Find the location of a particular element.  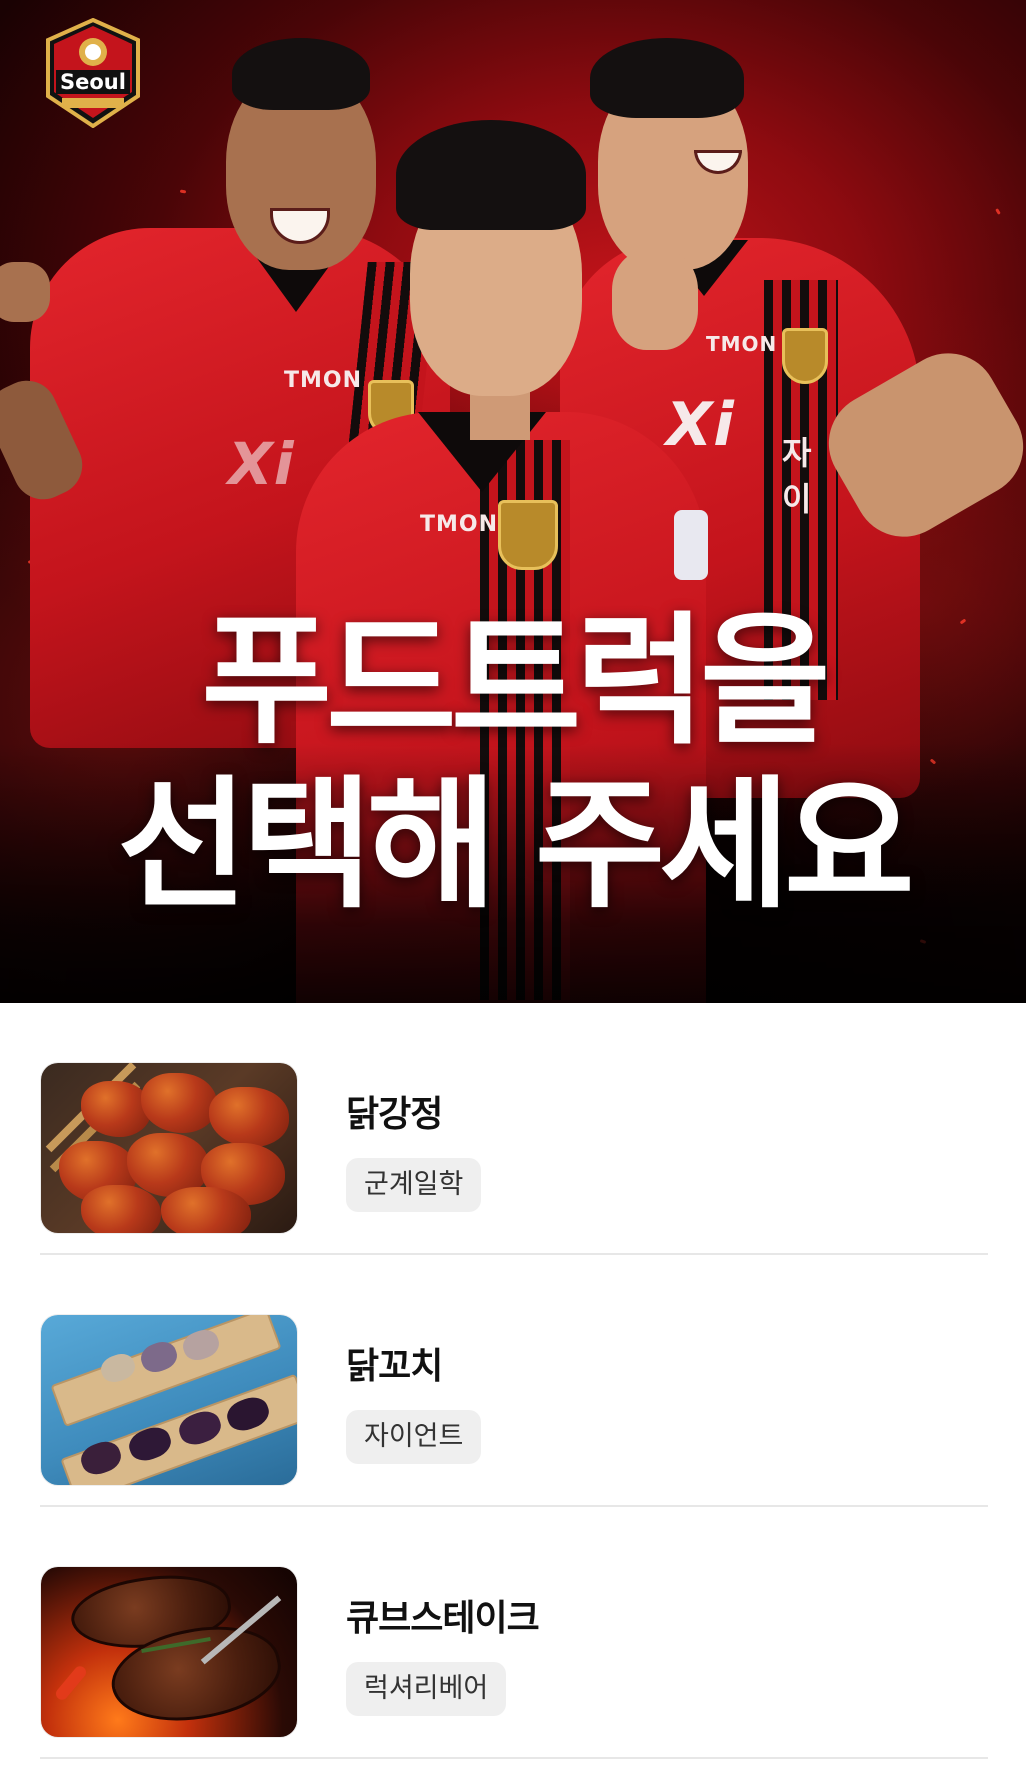

food-name: 큐브스테이크 is located at coordinates (443, 1618).